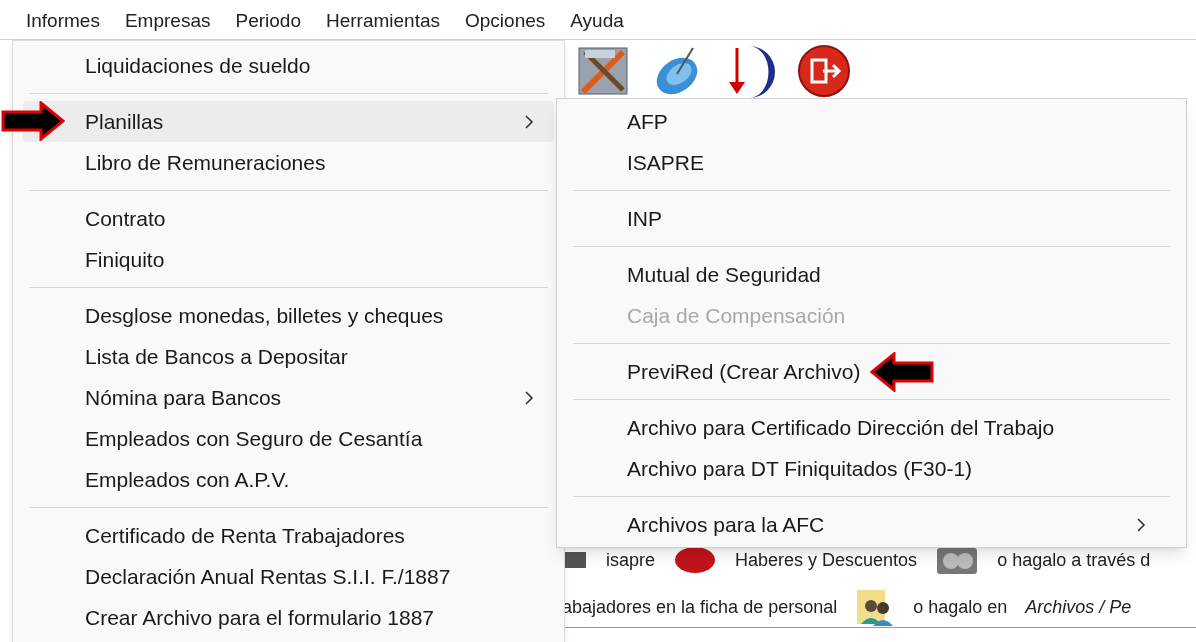 The image size is (1196, 642). I want to click on menu-item: INP, so click(871, 218).